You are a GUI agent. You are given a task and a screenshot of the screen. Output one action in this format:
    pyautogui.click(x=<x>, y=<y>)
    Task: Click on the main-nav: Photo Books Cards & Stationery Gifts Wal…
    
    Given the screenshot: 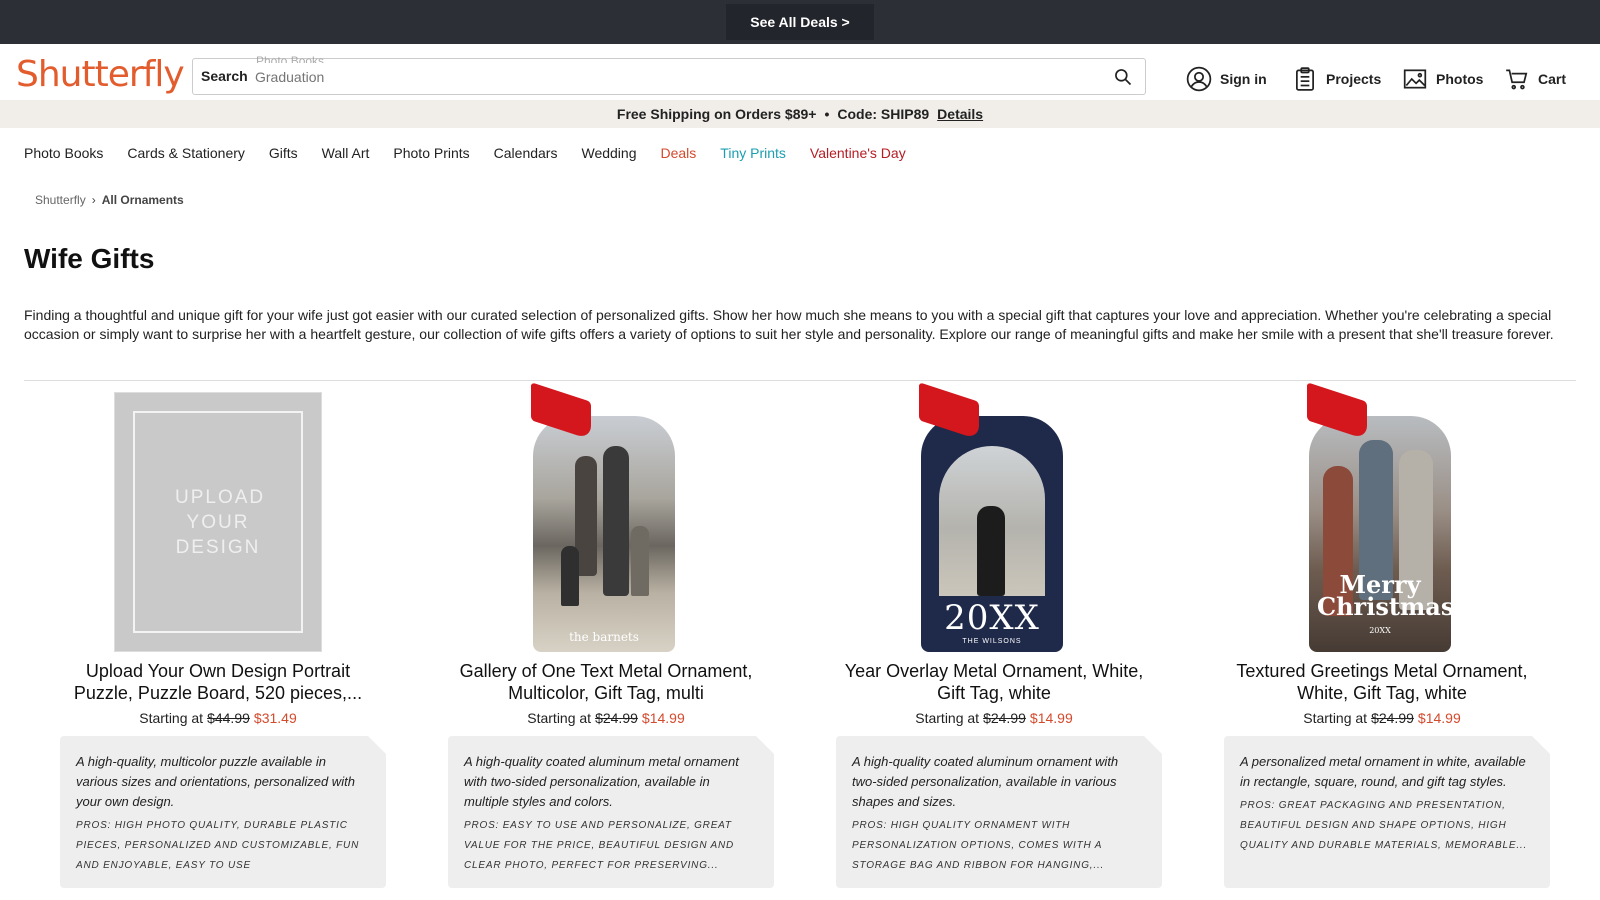 What is the action you would take?
    pyautogui.click(x=465, y=153)
    